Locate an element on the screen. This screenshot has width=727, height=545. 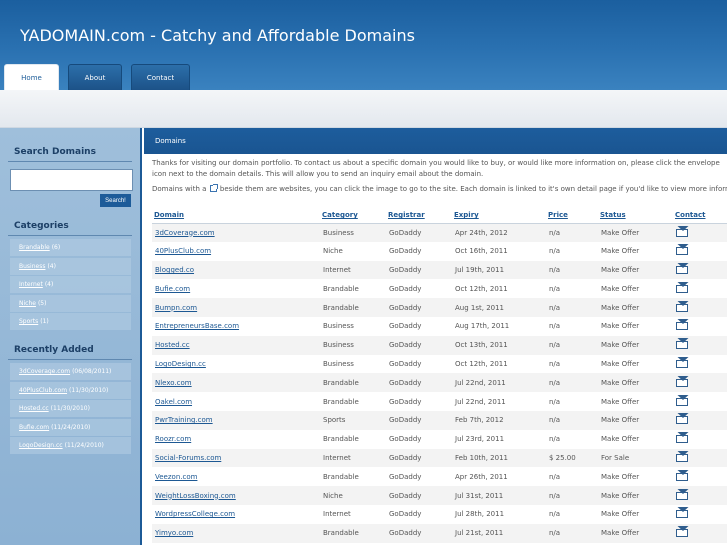
search-button: Search! is located at coordinates (115, 200).